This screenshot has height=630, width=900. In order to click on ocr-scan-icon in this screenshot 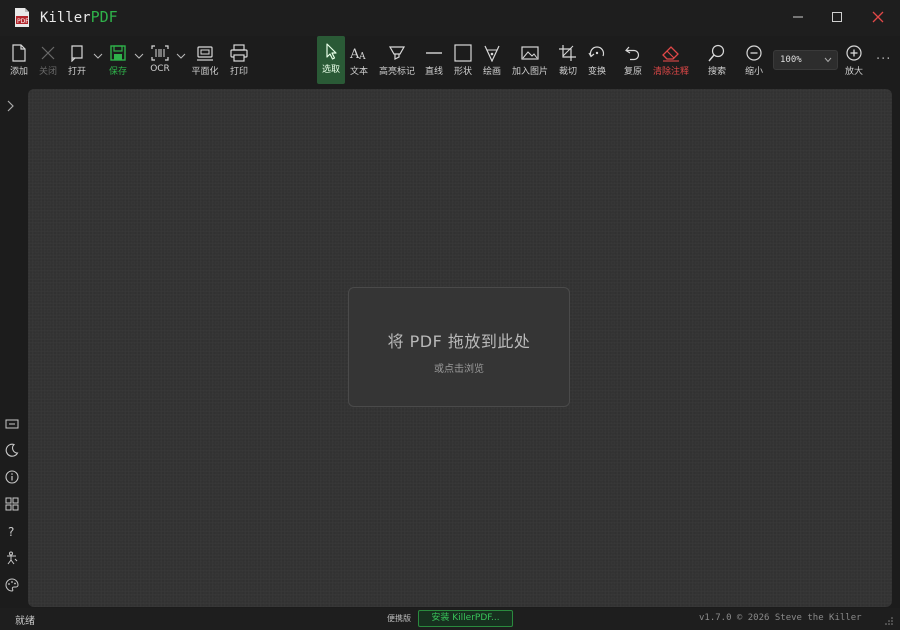, I will do `click(160, 53)`.